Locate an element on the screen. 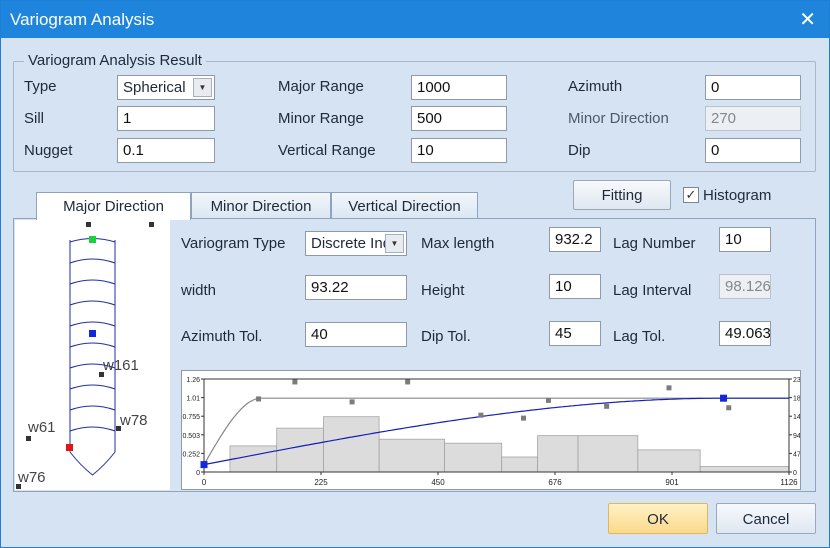 The image size is (830, 548). lag-tol-label: Lag Tol. is located at coordinates (639, 336).